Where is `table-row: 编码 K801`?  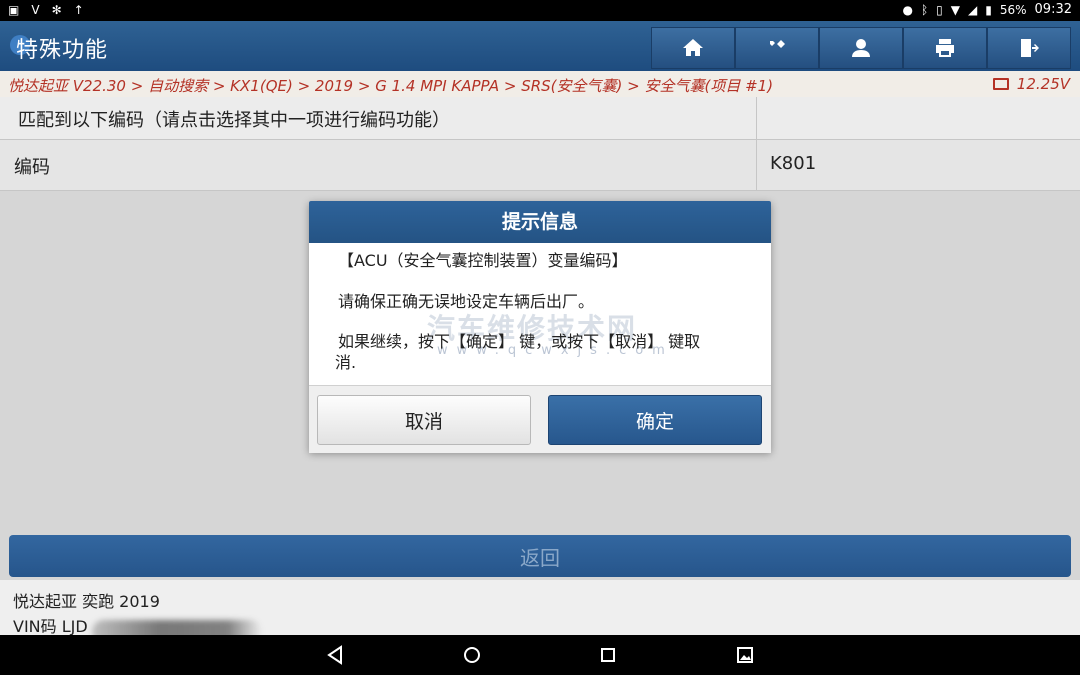 table-row: 编码 K801 is located at coordinates (540, 165).